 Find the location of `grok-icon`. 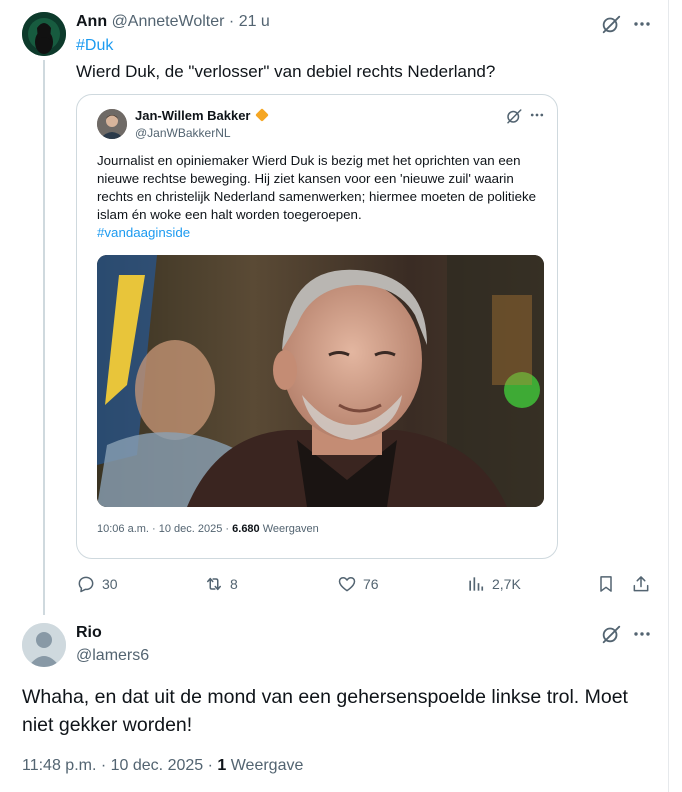

grok-icon is located at coordinates (611, 24).